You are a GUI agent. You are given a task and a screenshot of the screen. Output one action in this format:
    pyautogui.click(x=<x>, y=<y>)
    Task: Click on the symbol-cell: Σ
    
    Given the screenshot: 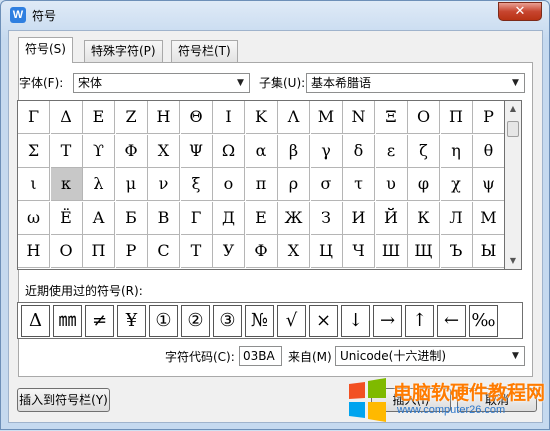 What is the action you would take?
    pyautogui.click(x=34, y=151)
    